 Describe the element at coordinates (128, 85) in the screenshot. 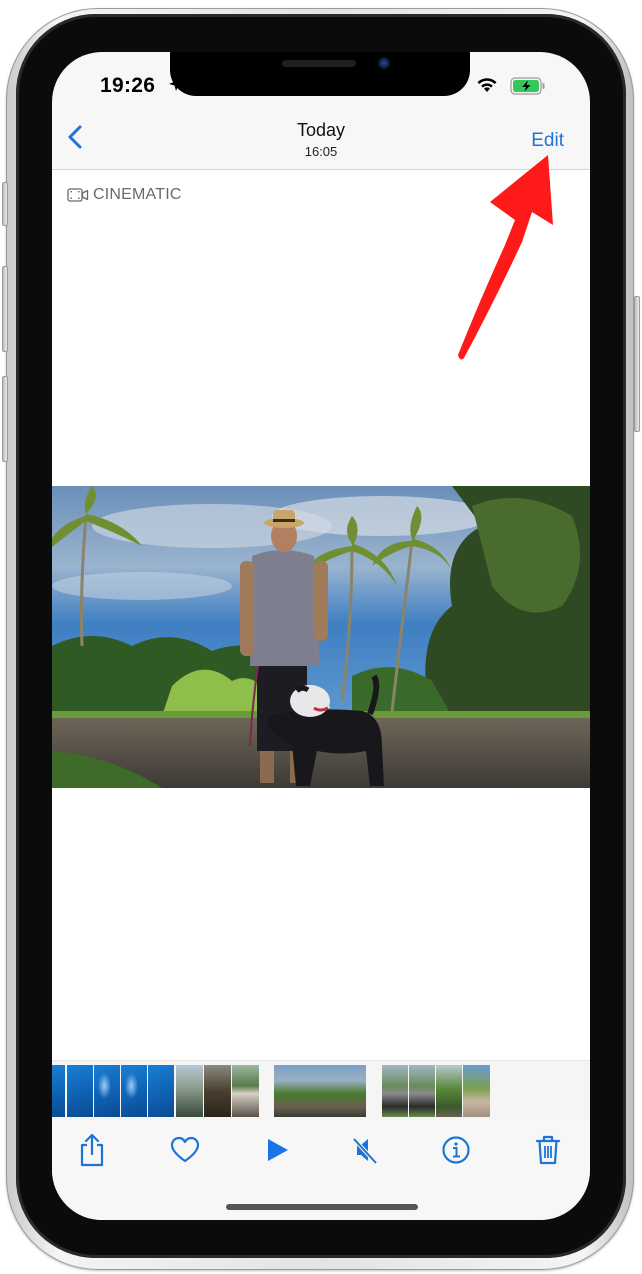

I see `status-time: 19:26` at that location.